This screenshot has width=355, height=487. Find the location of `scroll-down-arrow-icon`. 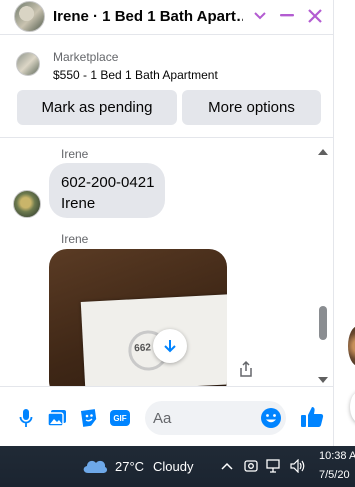

scroll-down-arrow-icon is located at coordinates (323, 378).